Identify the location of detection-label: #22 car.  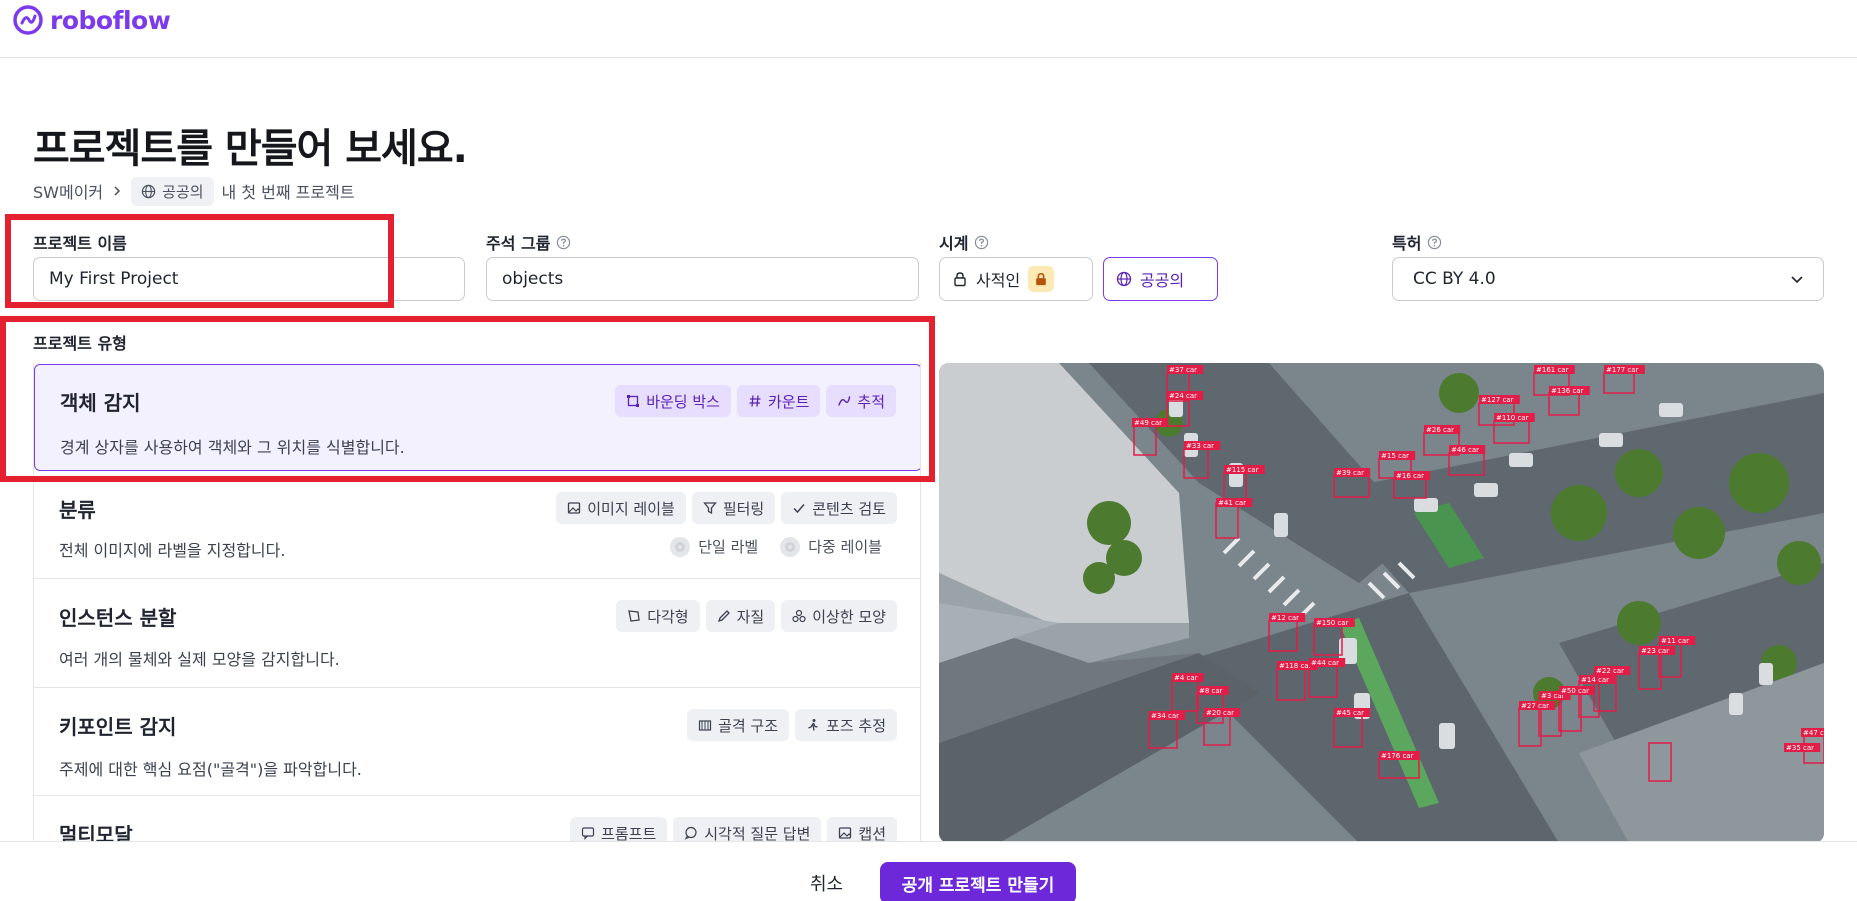
(1610, 671).